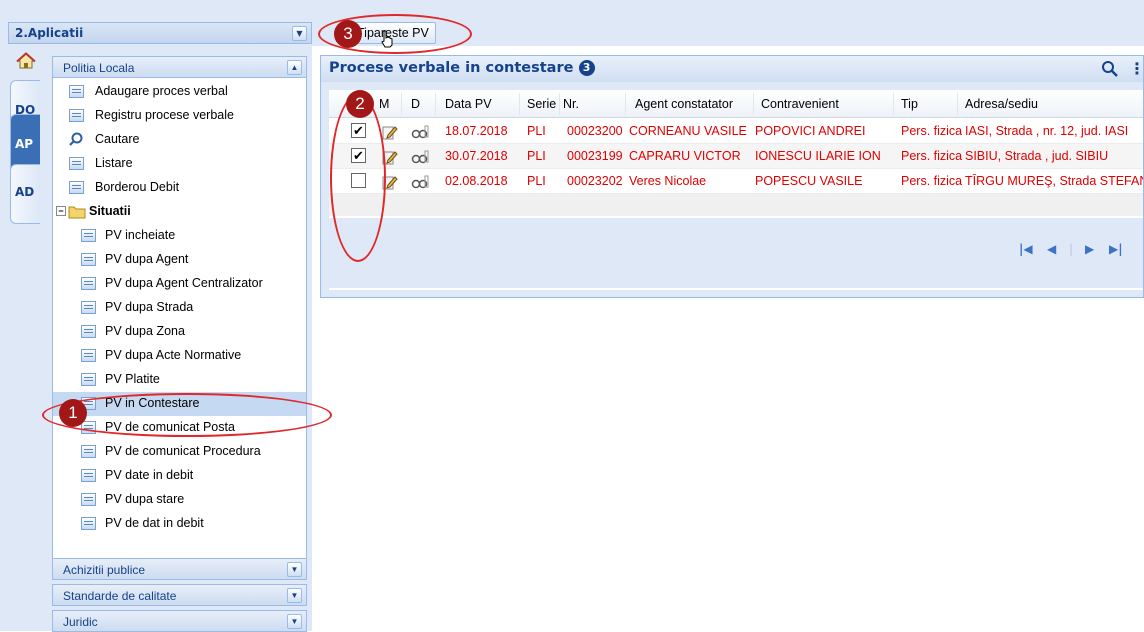 This screenshot has height=632, width=1144. What do you see at coordinates (179, 236) in the screenshot?
I see `tree-item-situatie: PV incheiate` at bounding box center [179, 236].